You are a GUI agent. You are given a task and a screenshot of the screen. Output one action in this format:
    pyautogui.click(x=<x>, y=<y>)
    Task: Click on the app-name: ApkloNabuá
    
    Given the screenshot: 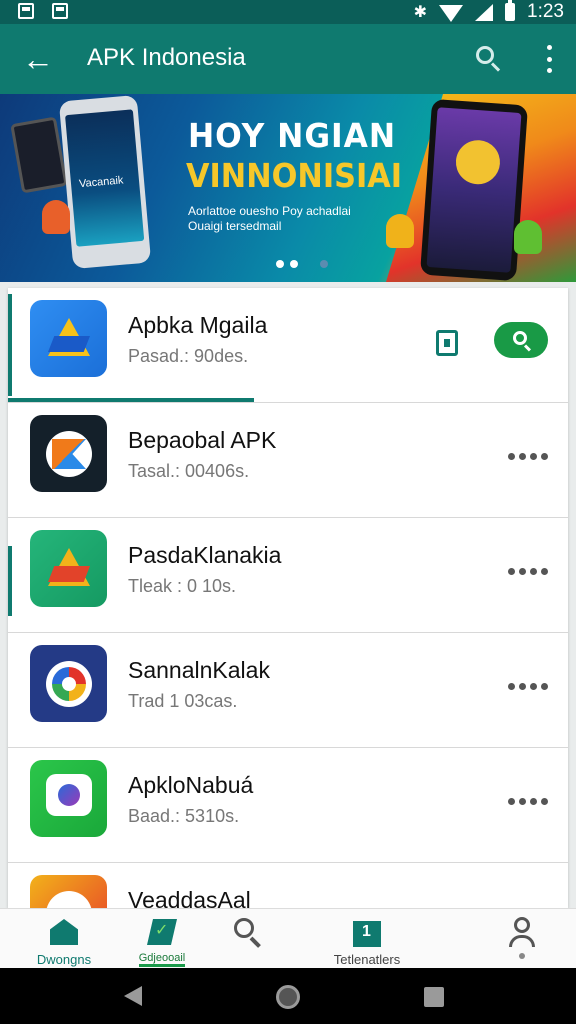 What is the action you would take?
    pyautogui.click(x=191, y=785)
    